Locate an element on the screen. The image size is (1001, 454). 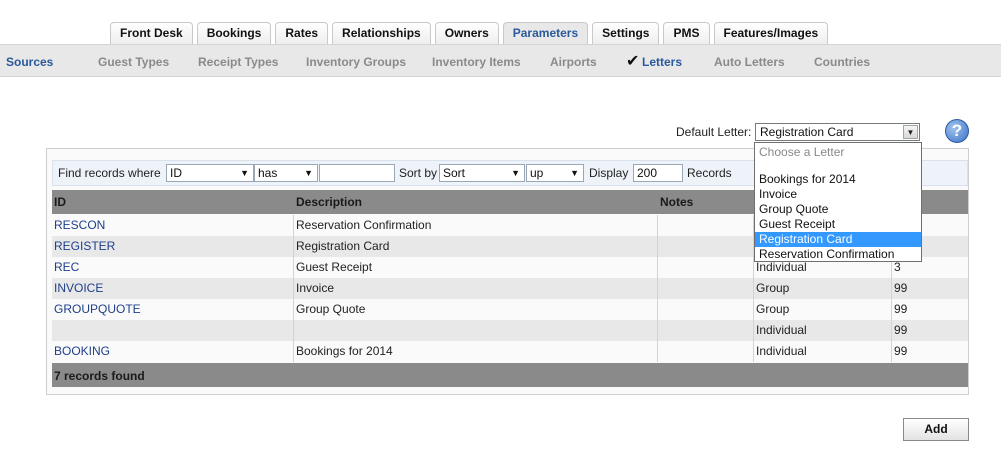
table-row: Individual 99 is located at coordinates (510, 330).